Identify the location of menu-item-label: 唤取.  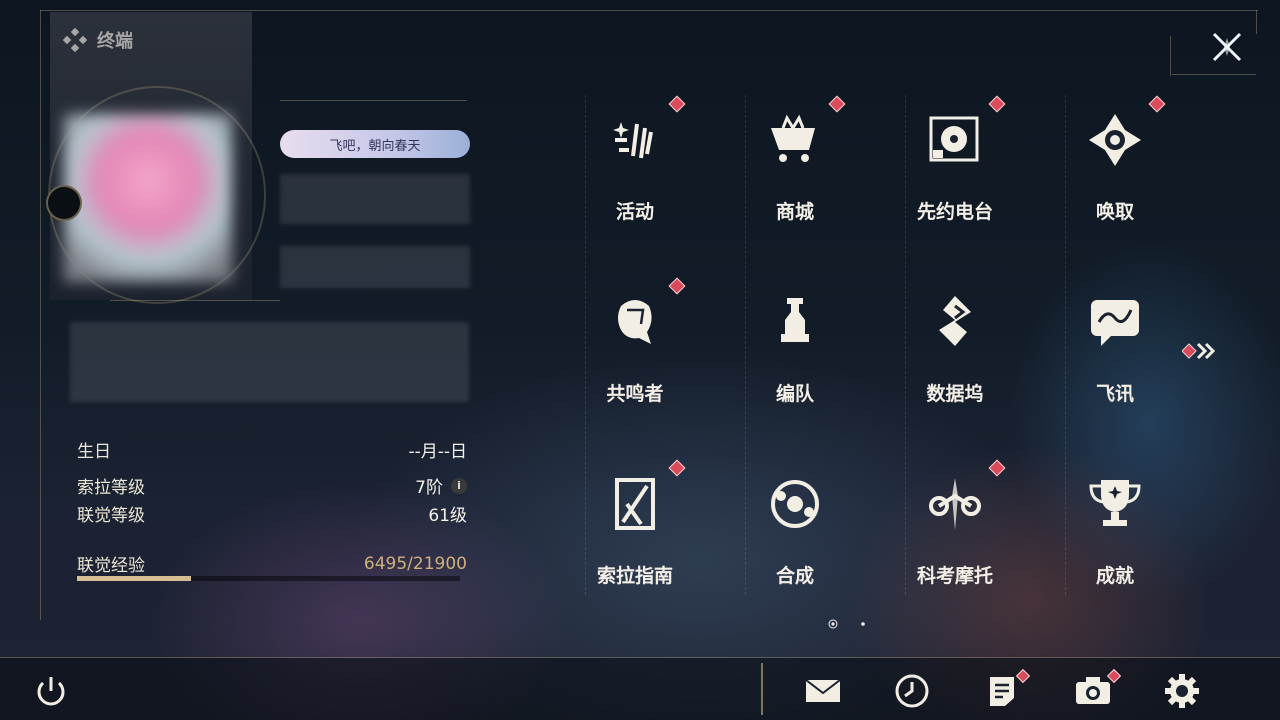
(1114, 212).